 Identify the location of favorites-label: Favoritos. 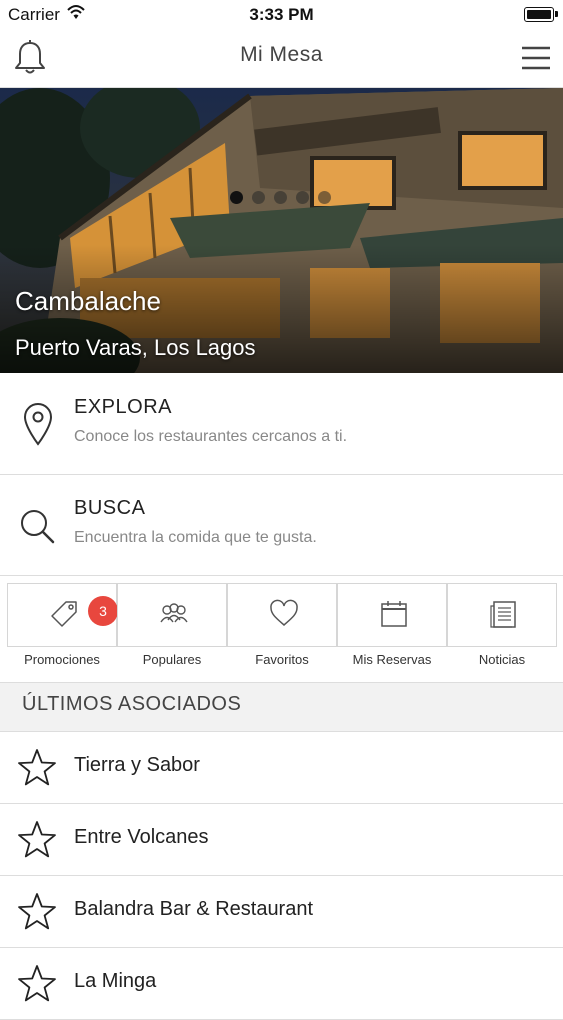
(282, 659).